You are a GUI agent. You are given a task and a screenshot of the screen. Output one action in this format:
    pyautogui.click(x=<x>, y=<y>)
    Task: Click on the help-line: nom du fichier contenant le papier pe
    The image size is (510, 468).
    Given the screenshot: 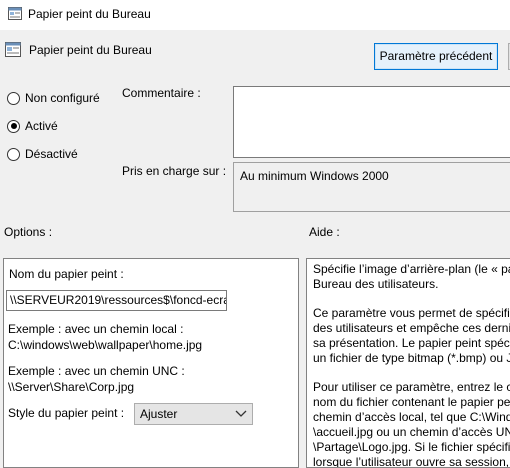 What is the action you would take?
    pyautogui.click(x=411, y=402)
    